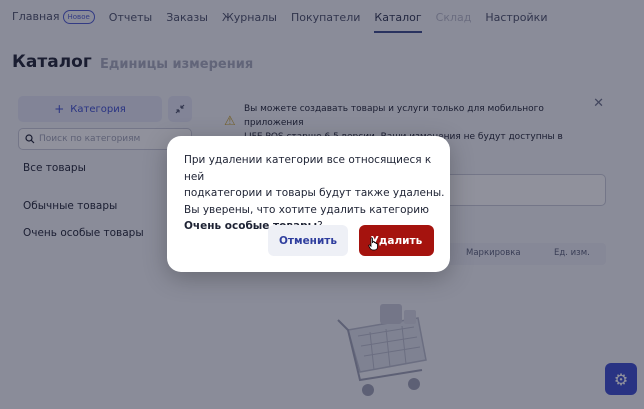  What do you see at coordinates (306, 209) in the screenshot?
I see `dialog-line-3: Вы уверены, что хотите удалить категорию` at bounding box center [306, 209].